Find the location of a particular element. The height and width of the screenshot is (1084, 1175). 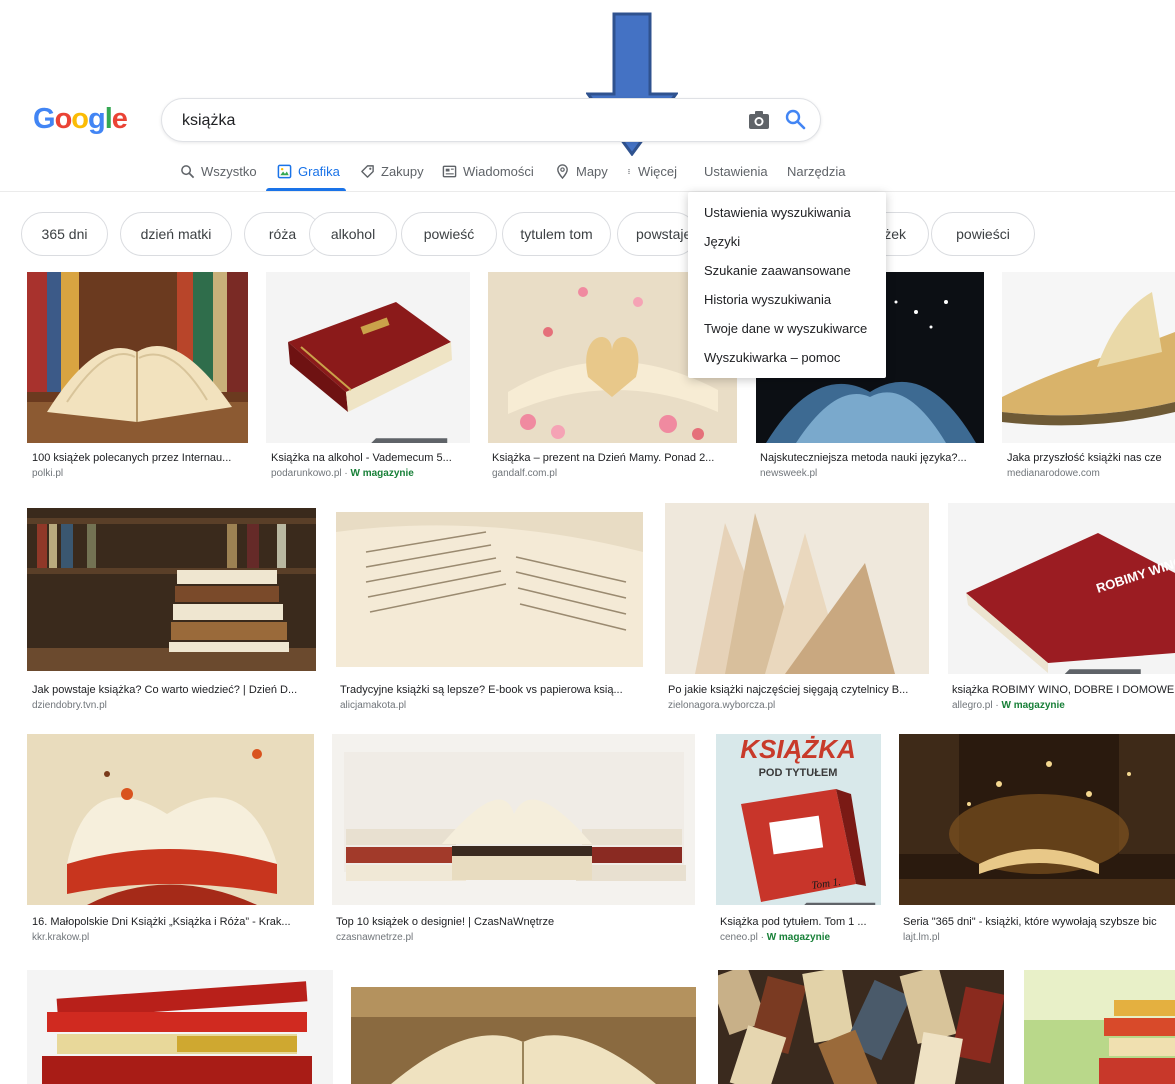

search-box is located at coordinates (491, 120).